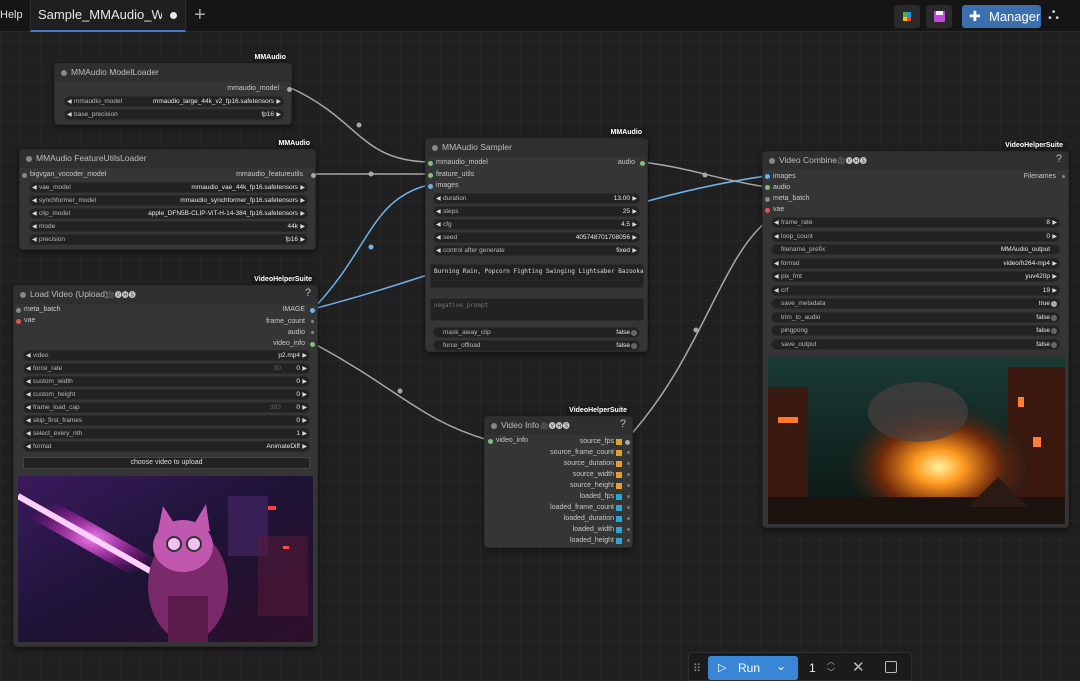  I want to click on widget-trim-to-audio: trim_to_audio false, so click(915, 317).